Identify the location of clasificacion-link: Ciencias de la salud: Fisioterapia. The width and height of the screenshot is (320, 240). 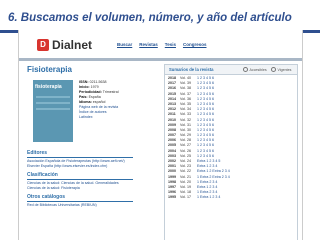
(53, 188).